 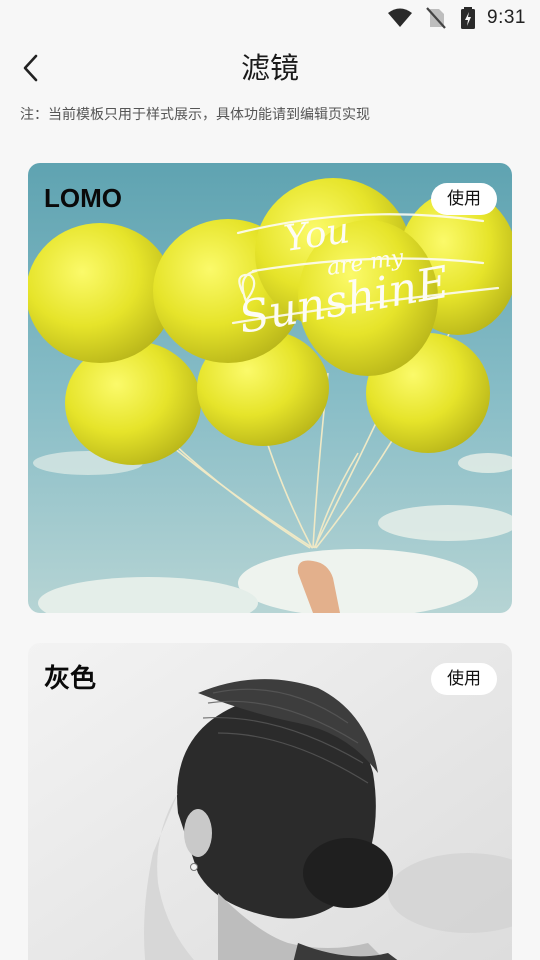 I want to click on battery-charging-icon, so click(x=468, y=18).